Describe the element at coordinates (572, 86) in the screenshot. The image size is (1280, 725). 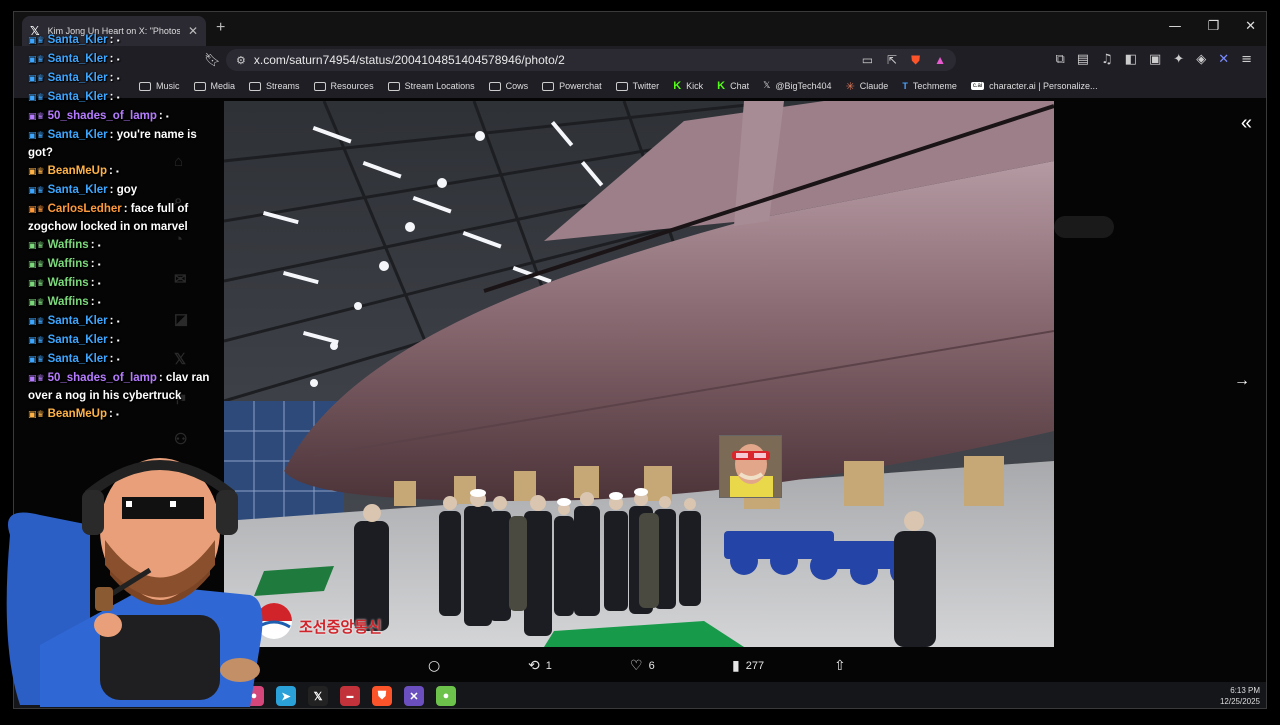
I see `bookmark-item: Powerchat` at that location.